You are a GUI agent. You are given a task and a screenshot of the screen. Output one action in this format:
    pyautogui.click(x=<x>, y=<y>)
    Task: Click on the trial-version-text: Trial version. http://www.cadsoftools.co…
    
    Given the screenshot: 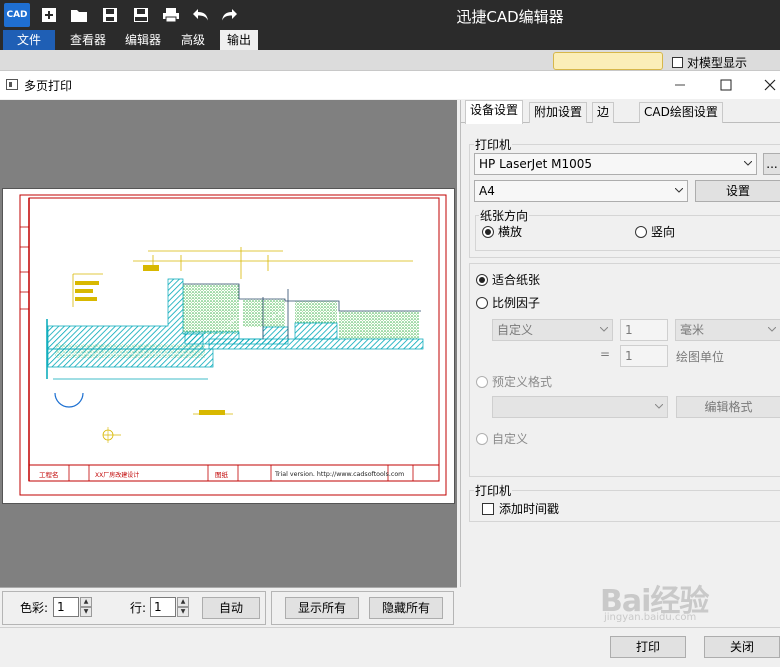 What is the action you would take?
    pyautogui.click(x=339, y=474)
    